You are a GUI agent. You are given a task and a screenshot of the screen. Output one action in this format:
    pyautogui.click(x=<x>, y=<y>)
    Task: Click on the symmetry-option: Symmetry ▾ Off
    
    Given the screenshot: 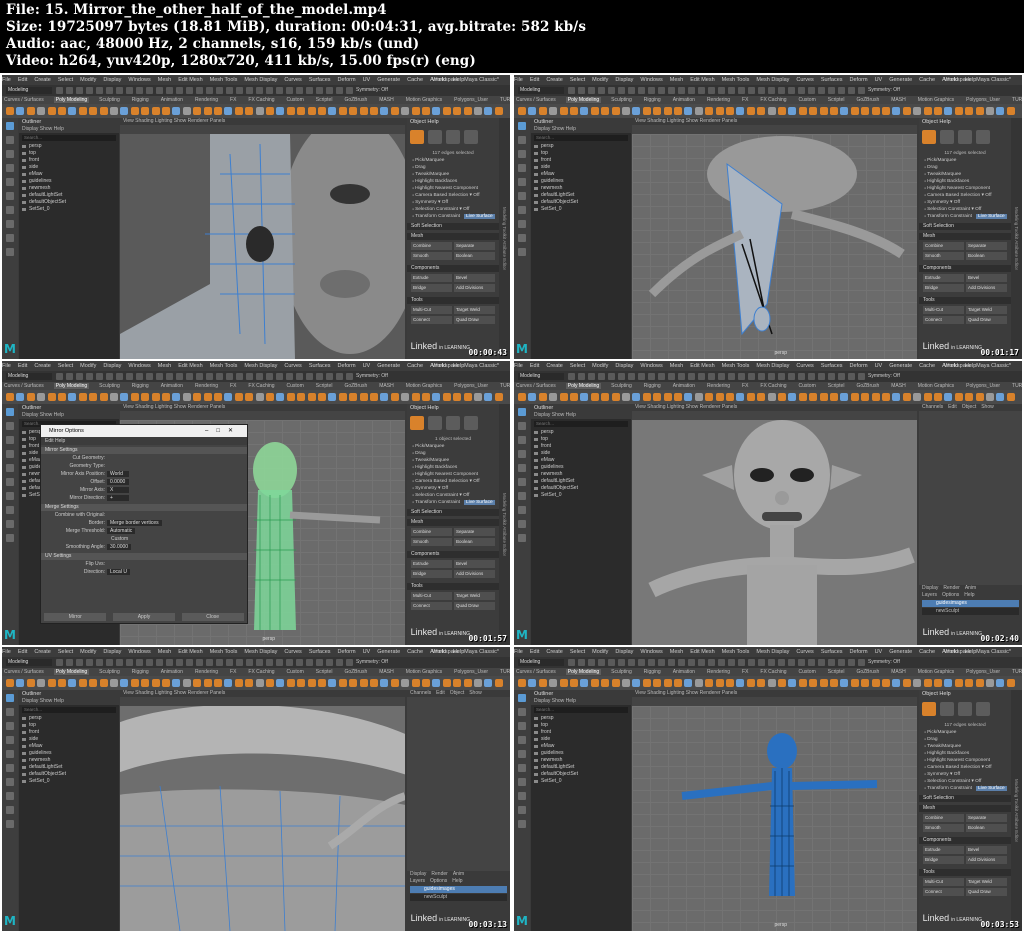 What is the action you would take?
    pyautogui.click(x=965, y=774)
    